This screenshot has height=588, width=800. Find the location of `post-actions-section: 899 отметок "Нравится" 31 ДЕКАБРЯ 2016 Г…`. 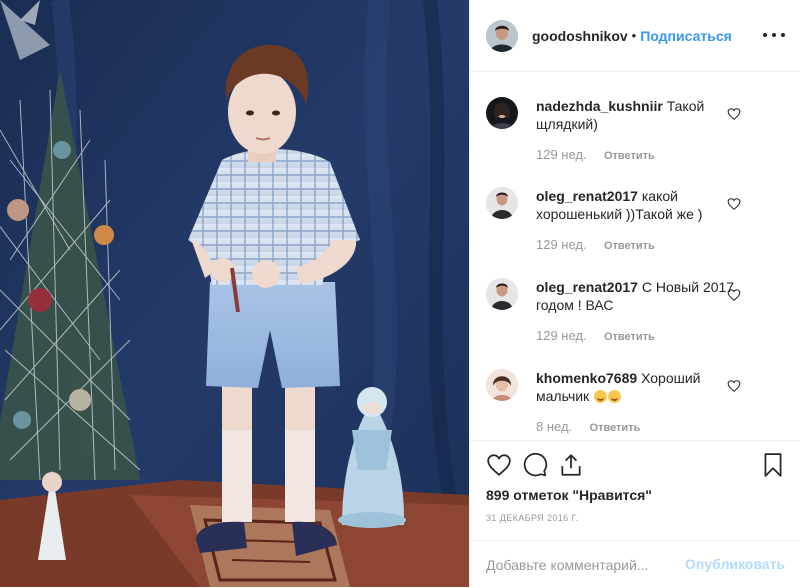

post-actions-section: 899 отметок "Нравится" 31 ДЕКАБРЯ 2016 Г… is located at coordinates (635, 513).